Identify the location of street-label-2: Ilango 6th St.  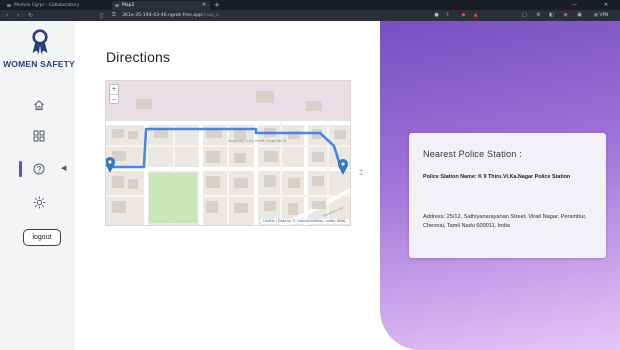
(276, 141).